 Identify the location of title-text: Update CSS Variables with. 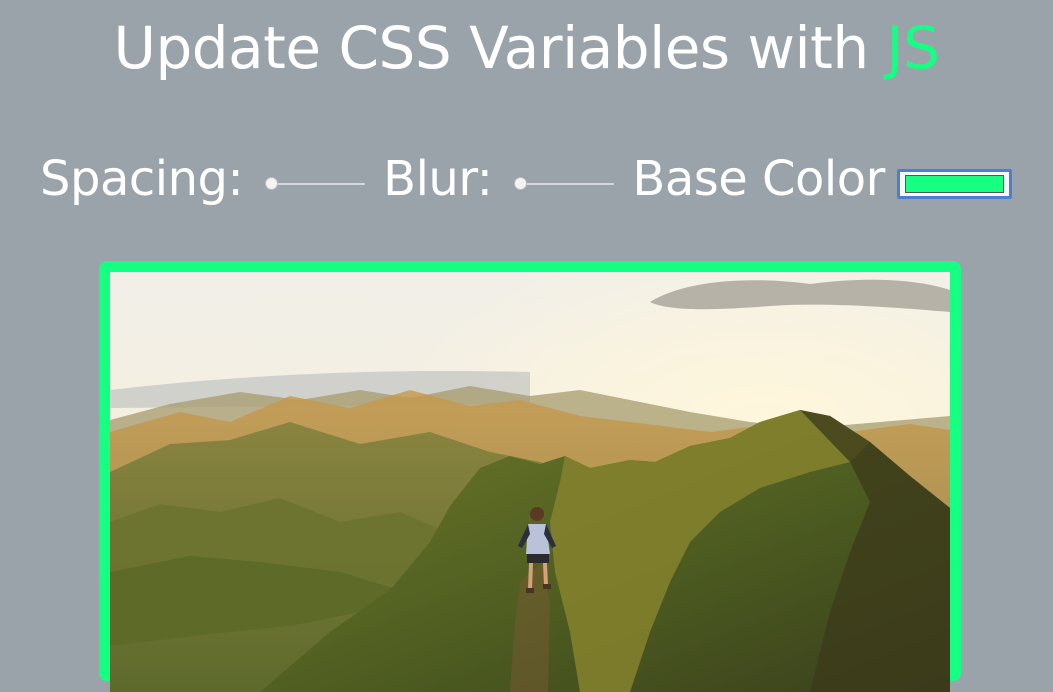
(500, 48).